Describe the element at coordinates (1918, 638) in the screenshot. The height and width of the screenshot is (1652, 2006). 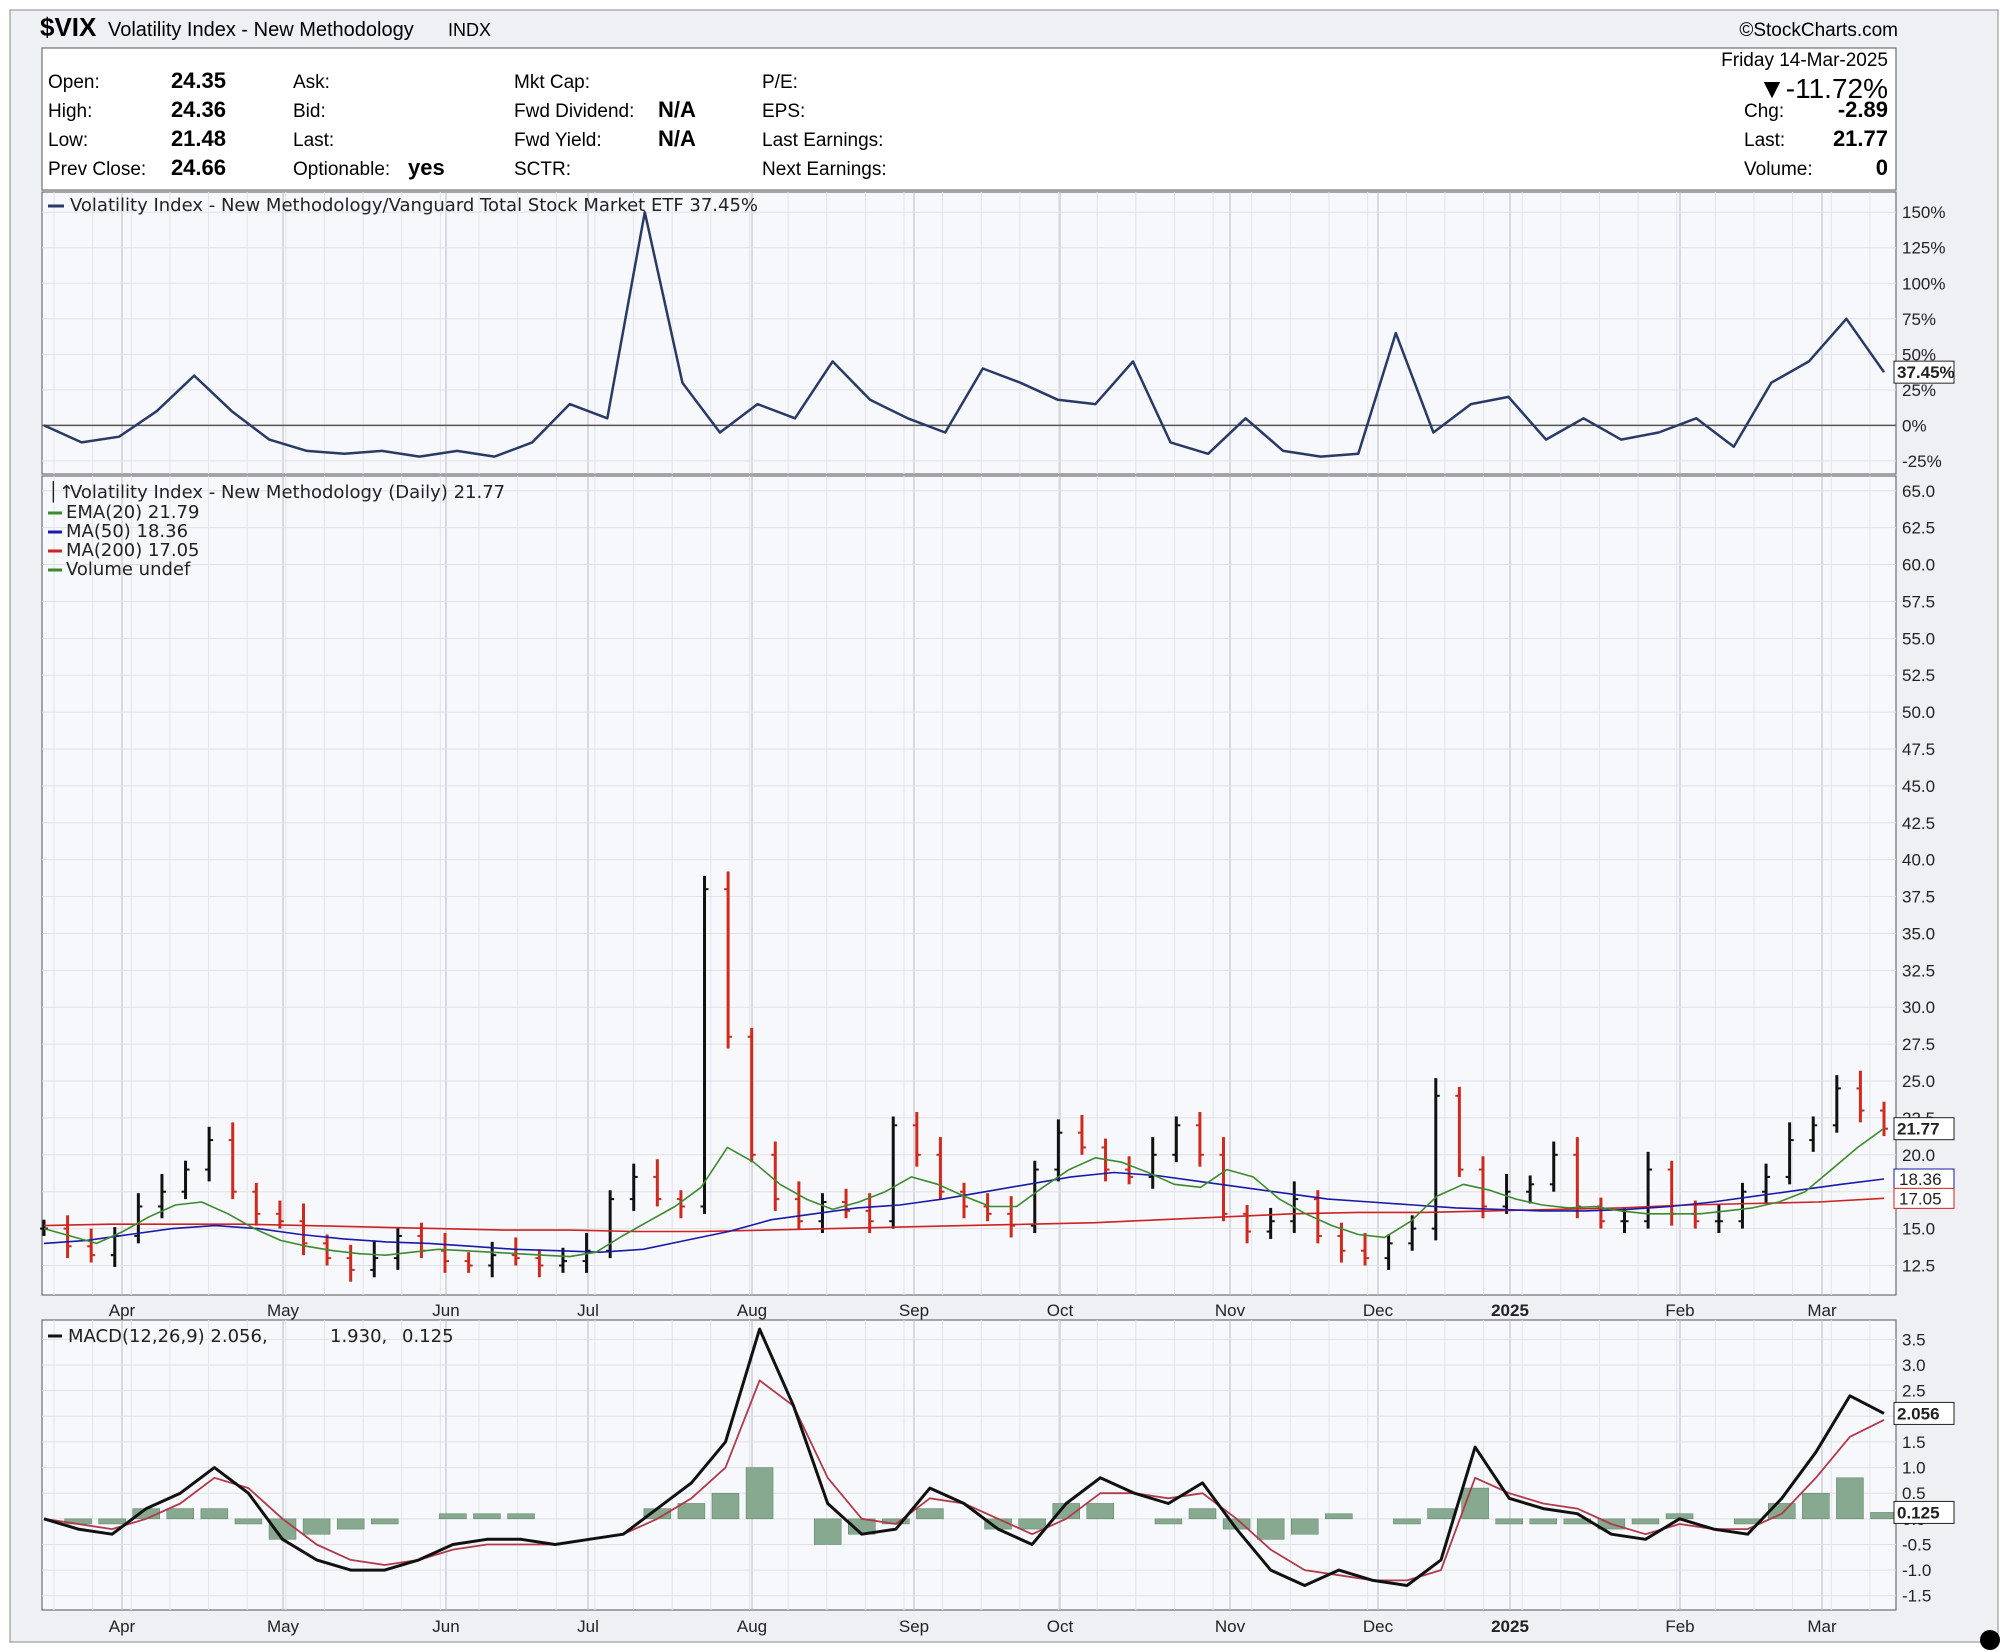
I see `y-tick-label: 55.0` at that location.